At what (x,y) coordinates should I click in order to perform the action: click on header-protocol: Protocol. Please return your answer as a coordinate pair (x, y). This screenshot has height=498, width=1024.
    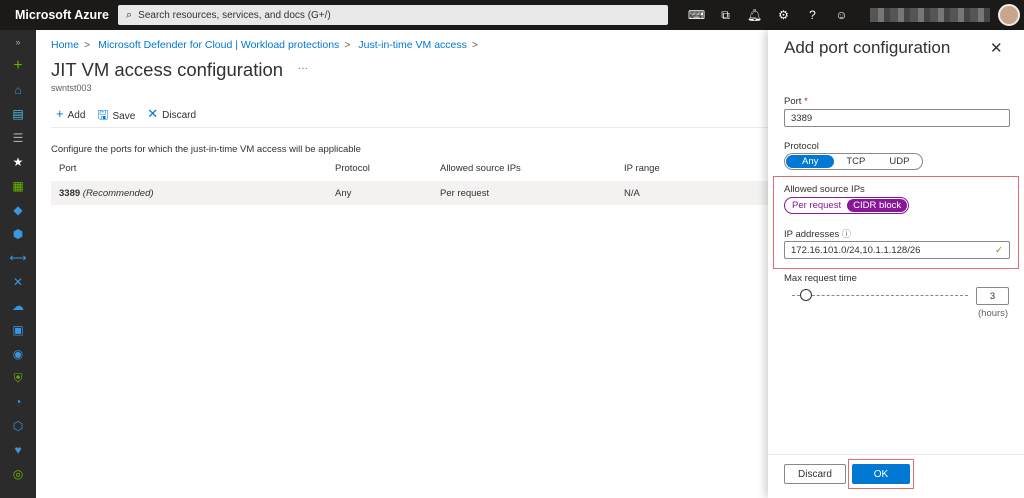
    Looking at the image, I should click on (352, 168).